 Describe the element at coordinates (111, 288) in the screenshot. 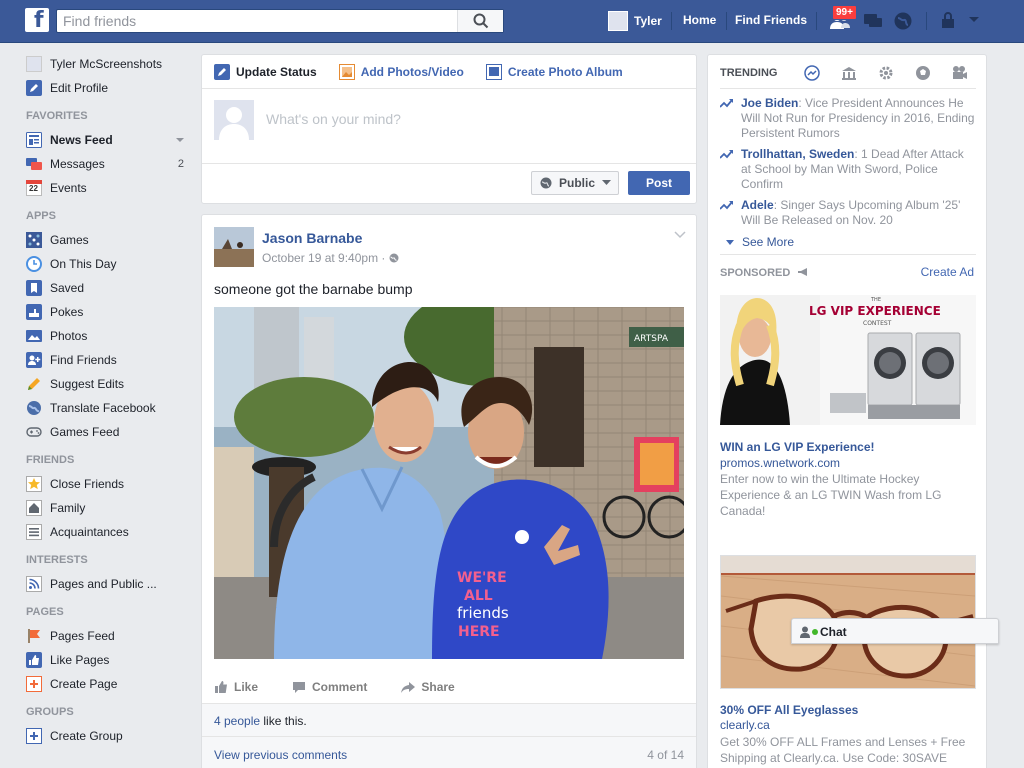

I see `sidebar-item-saved: Saved` at that location.